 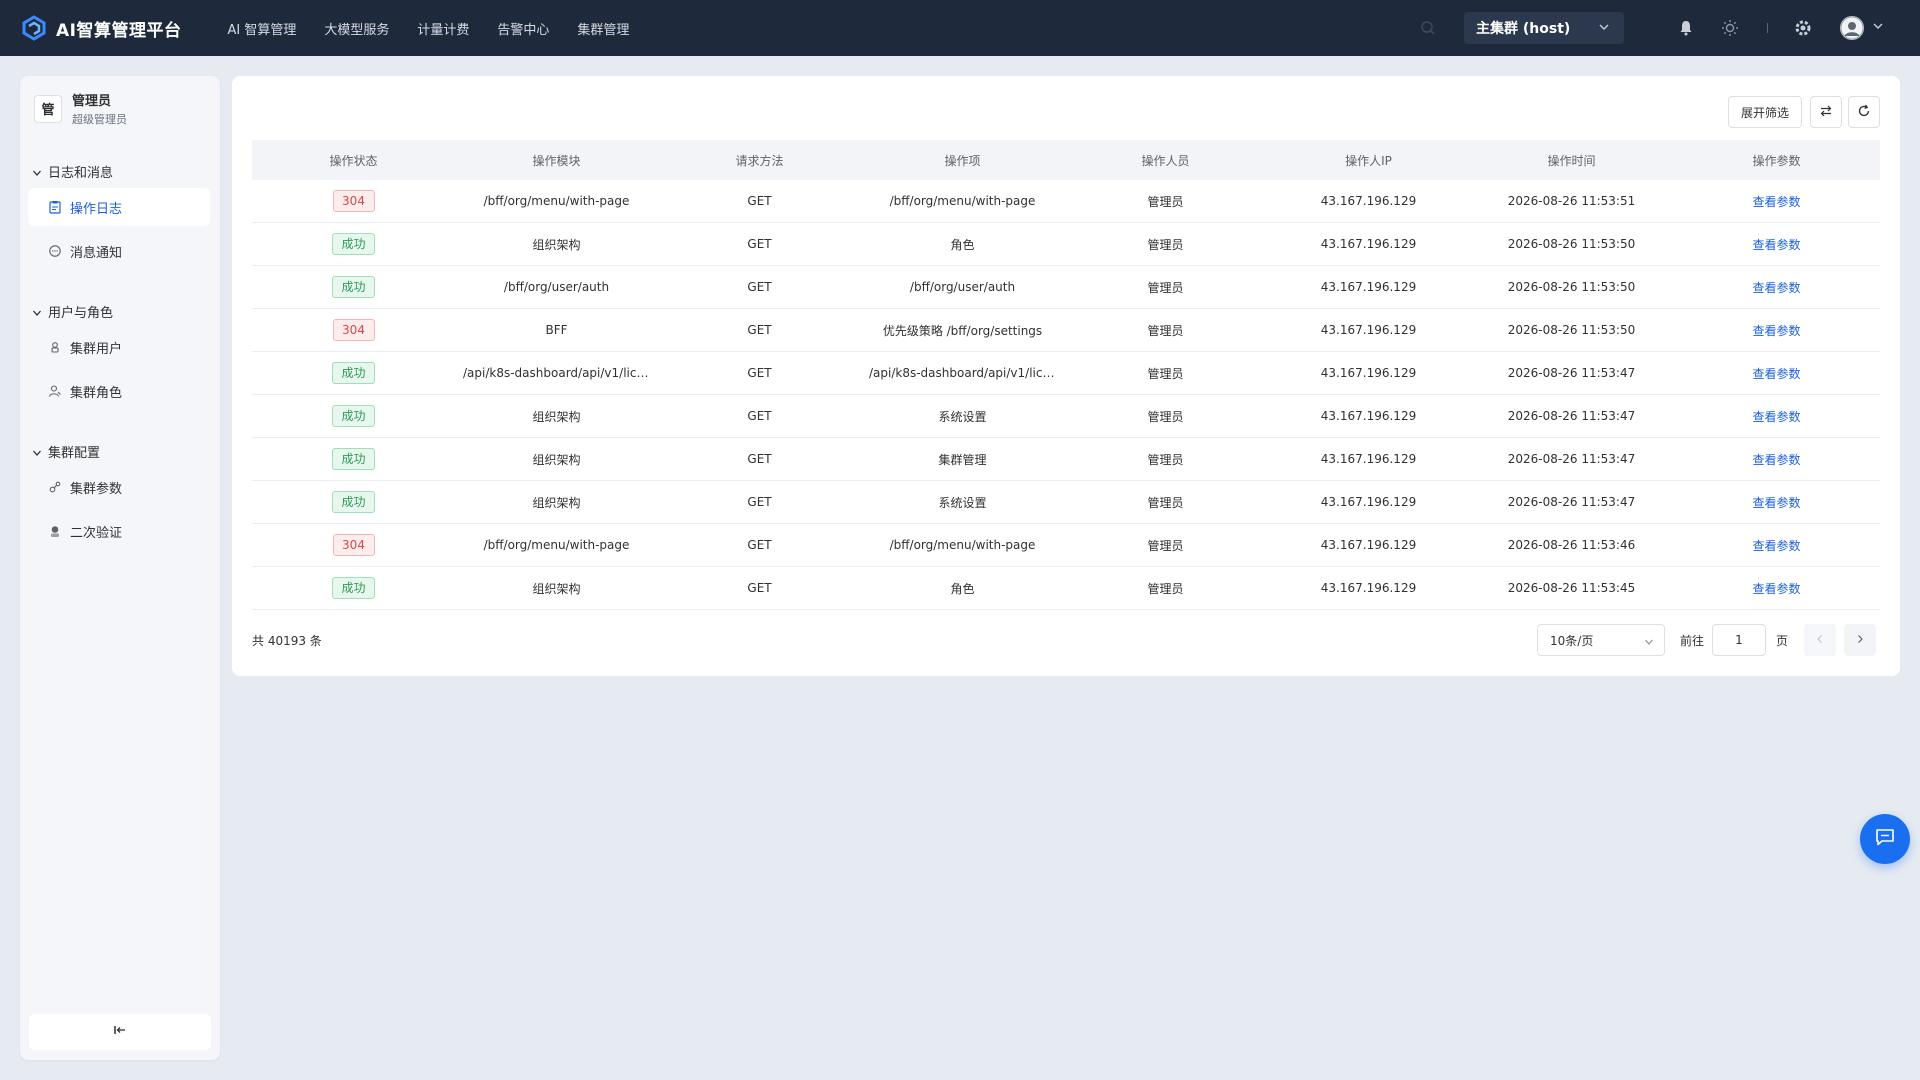 I want to click on group-users-roles: 用户与角色, so click(x=72, y=311).